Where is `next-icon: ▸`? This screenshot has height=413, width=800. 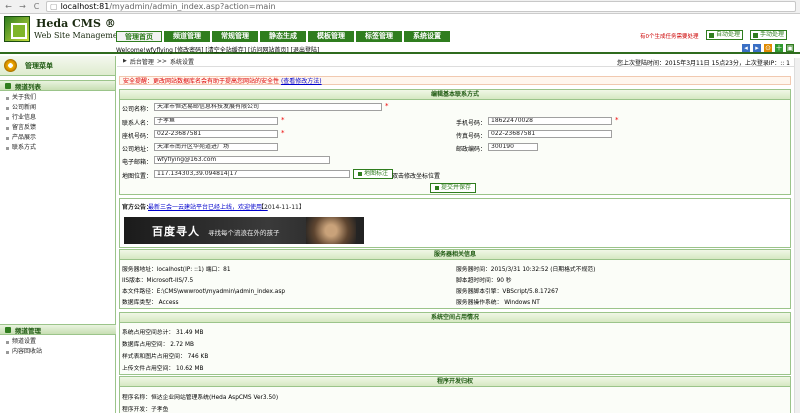 next-icon: ▸ is located at coordinates (757, 48).